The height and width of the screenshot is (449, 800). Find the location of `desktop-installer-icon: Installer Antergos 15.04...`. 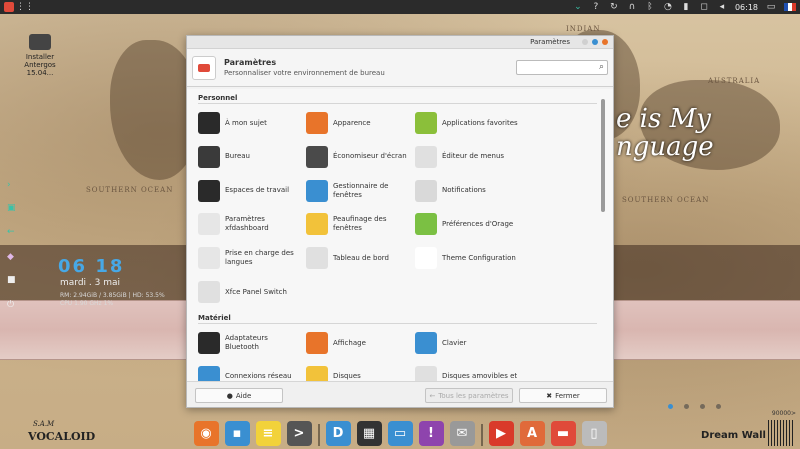

desktop-installer-icon: Installer Antergos 15.04... is located at coordinates (40, 55).